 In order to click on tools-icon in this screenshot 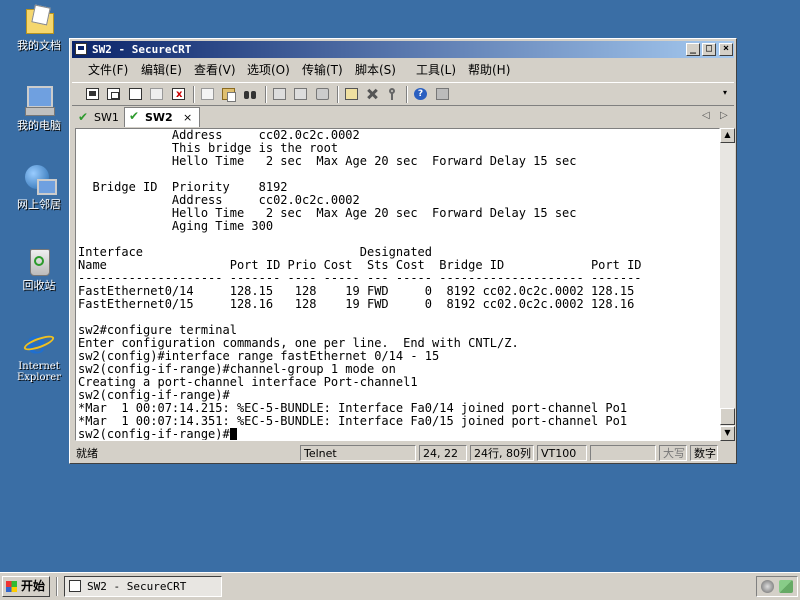, I will do `click(372, 94)`.